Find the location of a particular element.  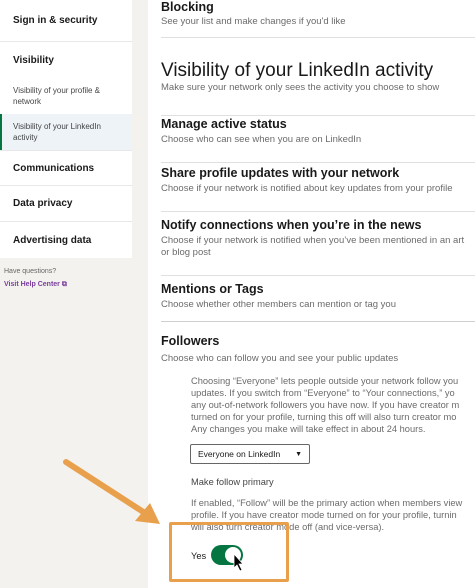

sidebar-item-communications: Communications is located at coordinates (66, 168).